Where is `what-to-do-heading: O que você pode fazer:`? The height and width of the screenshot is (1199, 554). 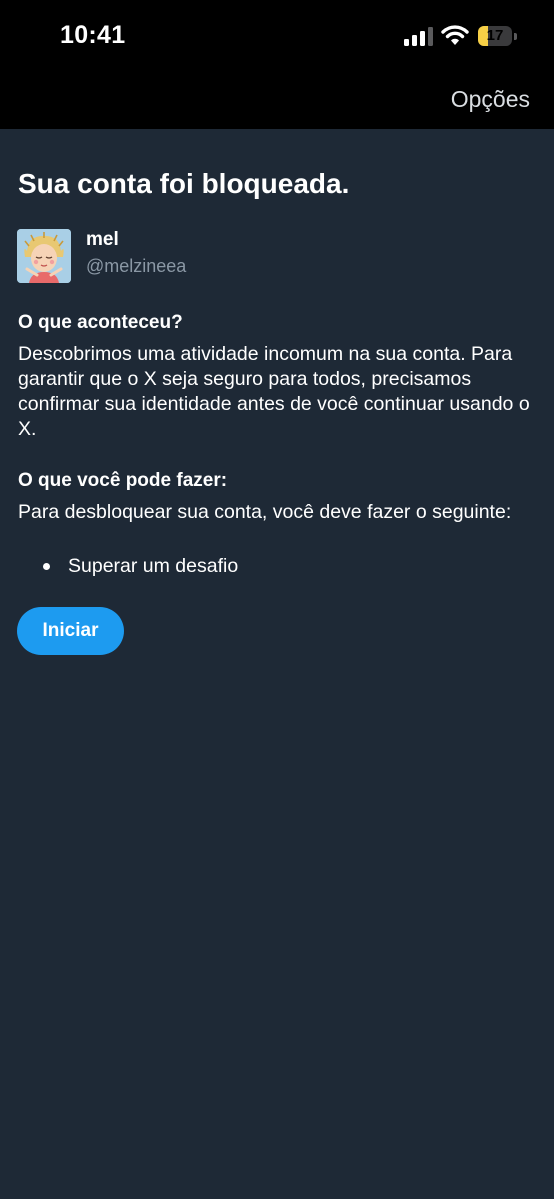
what-to-do-heading: O que você pode fazer: is located at coordinates (123, 480).